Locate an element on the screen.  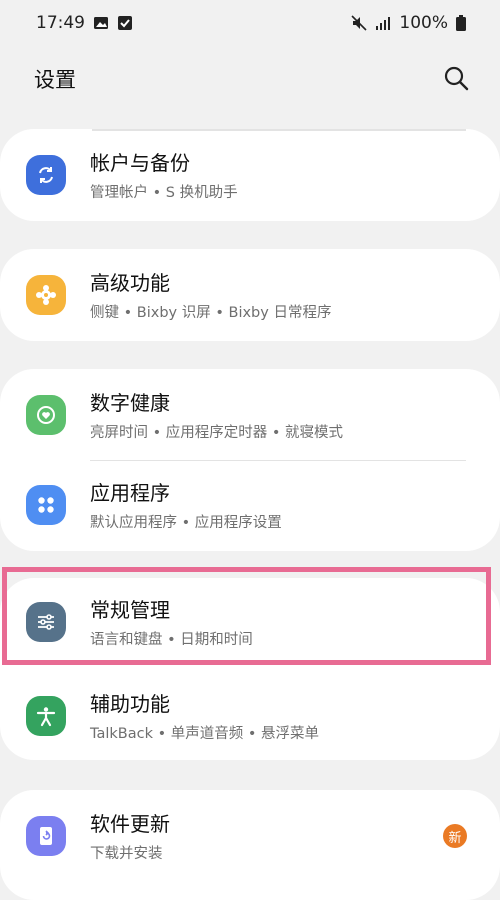
status-bar-right: 100% is located at coordinates (408, 23).